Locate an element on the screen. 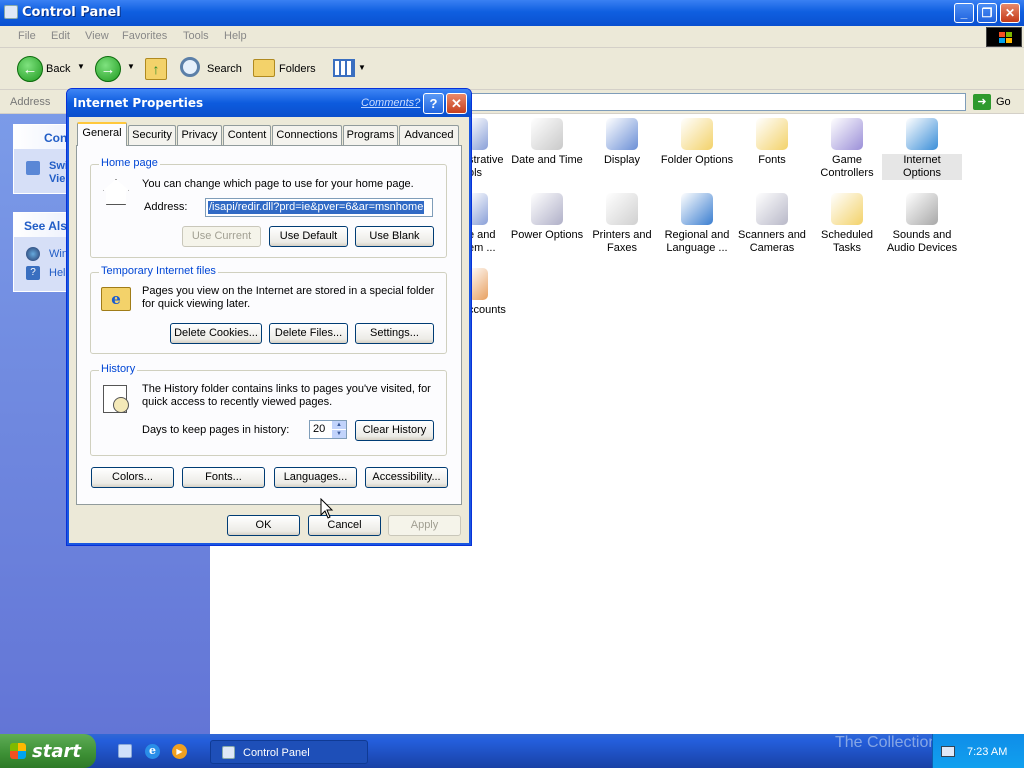  control-panel-icon-item: Scanners and Cameras is located at coordinates (772, 224).